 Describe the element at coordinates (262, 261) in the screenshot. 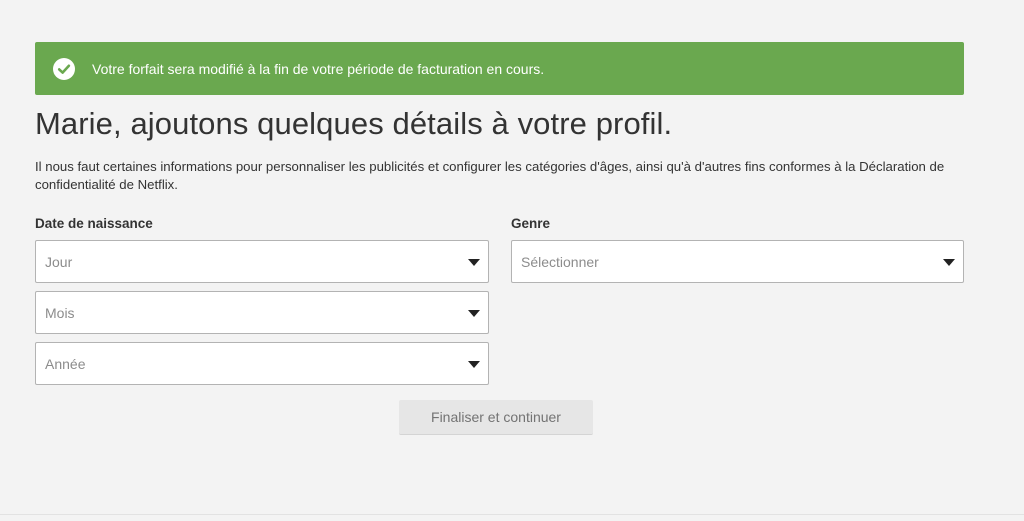

I see `day-select: Jour` at that location.